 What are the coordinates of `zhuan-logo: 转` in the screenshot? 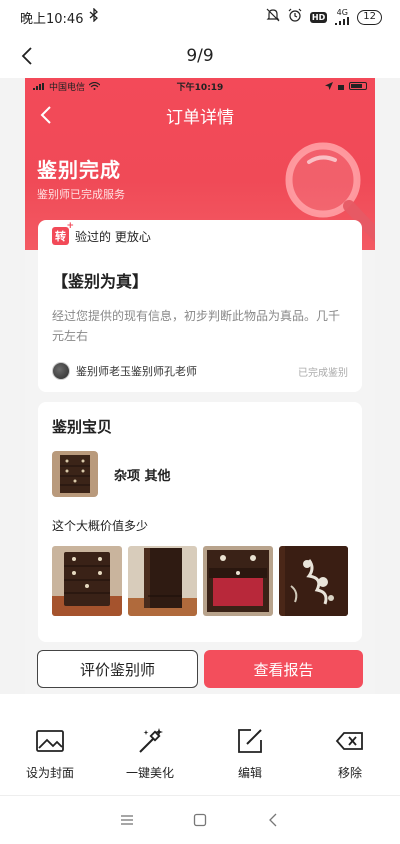 It's located at (63, 233).